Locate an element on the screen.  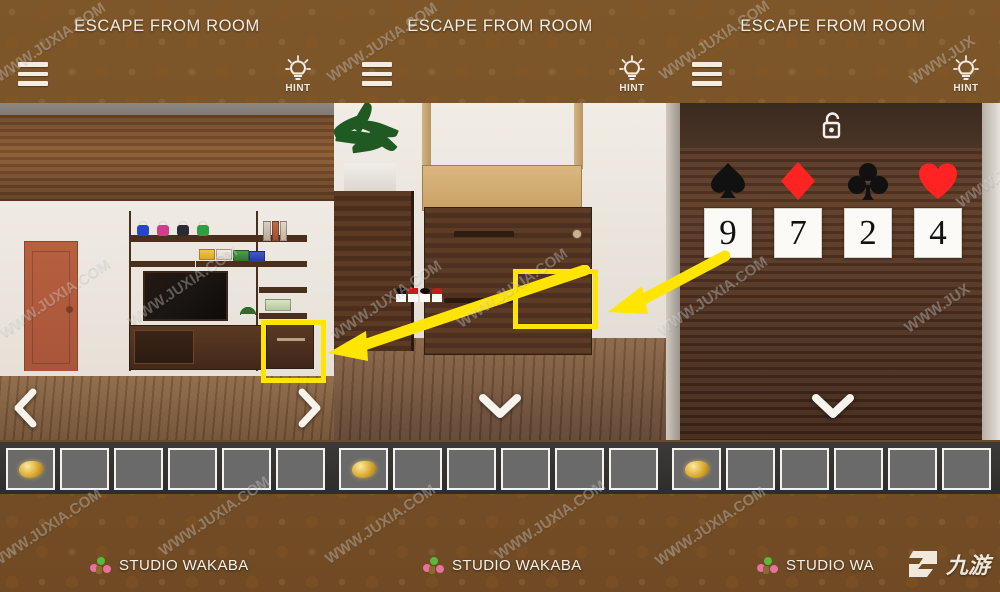
wood-beam-wall is located at coordinates (167, 158).